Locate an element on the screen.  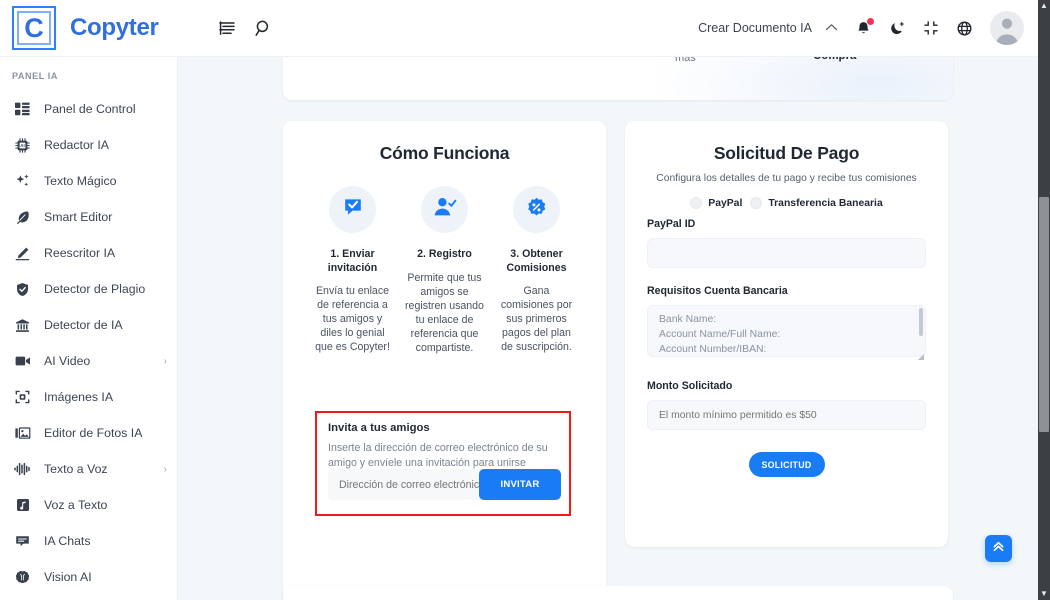
payment-method-bank-transfer: Transferencia Banearia is located at coordinates (816, 203).